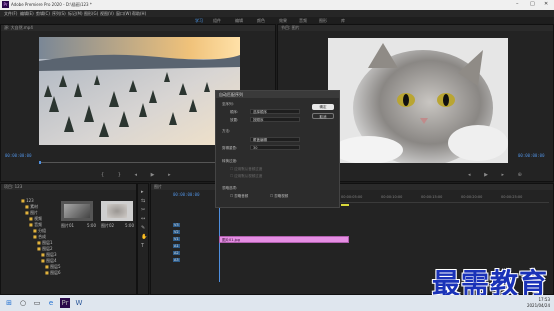 The width and height of the screenshot is (554, 311). I want to click on premiere-taskbar-icon: Pr, so click(65, 303).